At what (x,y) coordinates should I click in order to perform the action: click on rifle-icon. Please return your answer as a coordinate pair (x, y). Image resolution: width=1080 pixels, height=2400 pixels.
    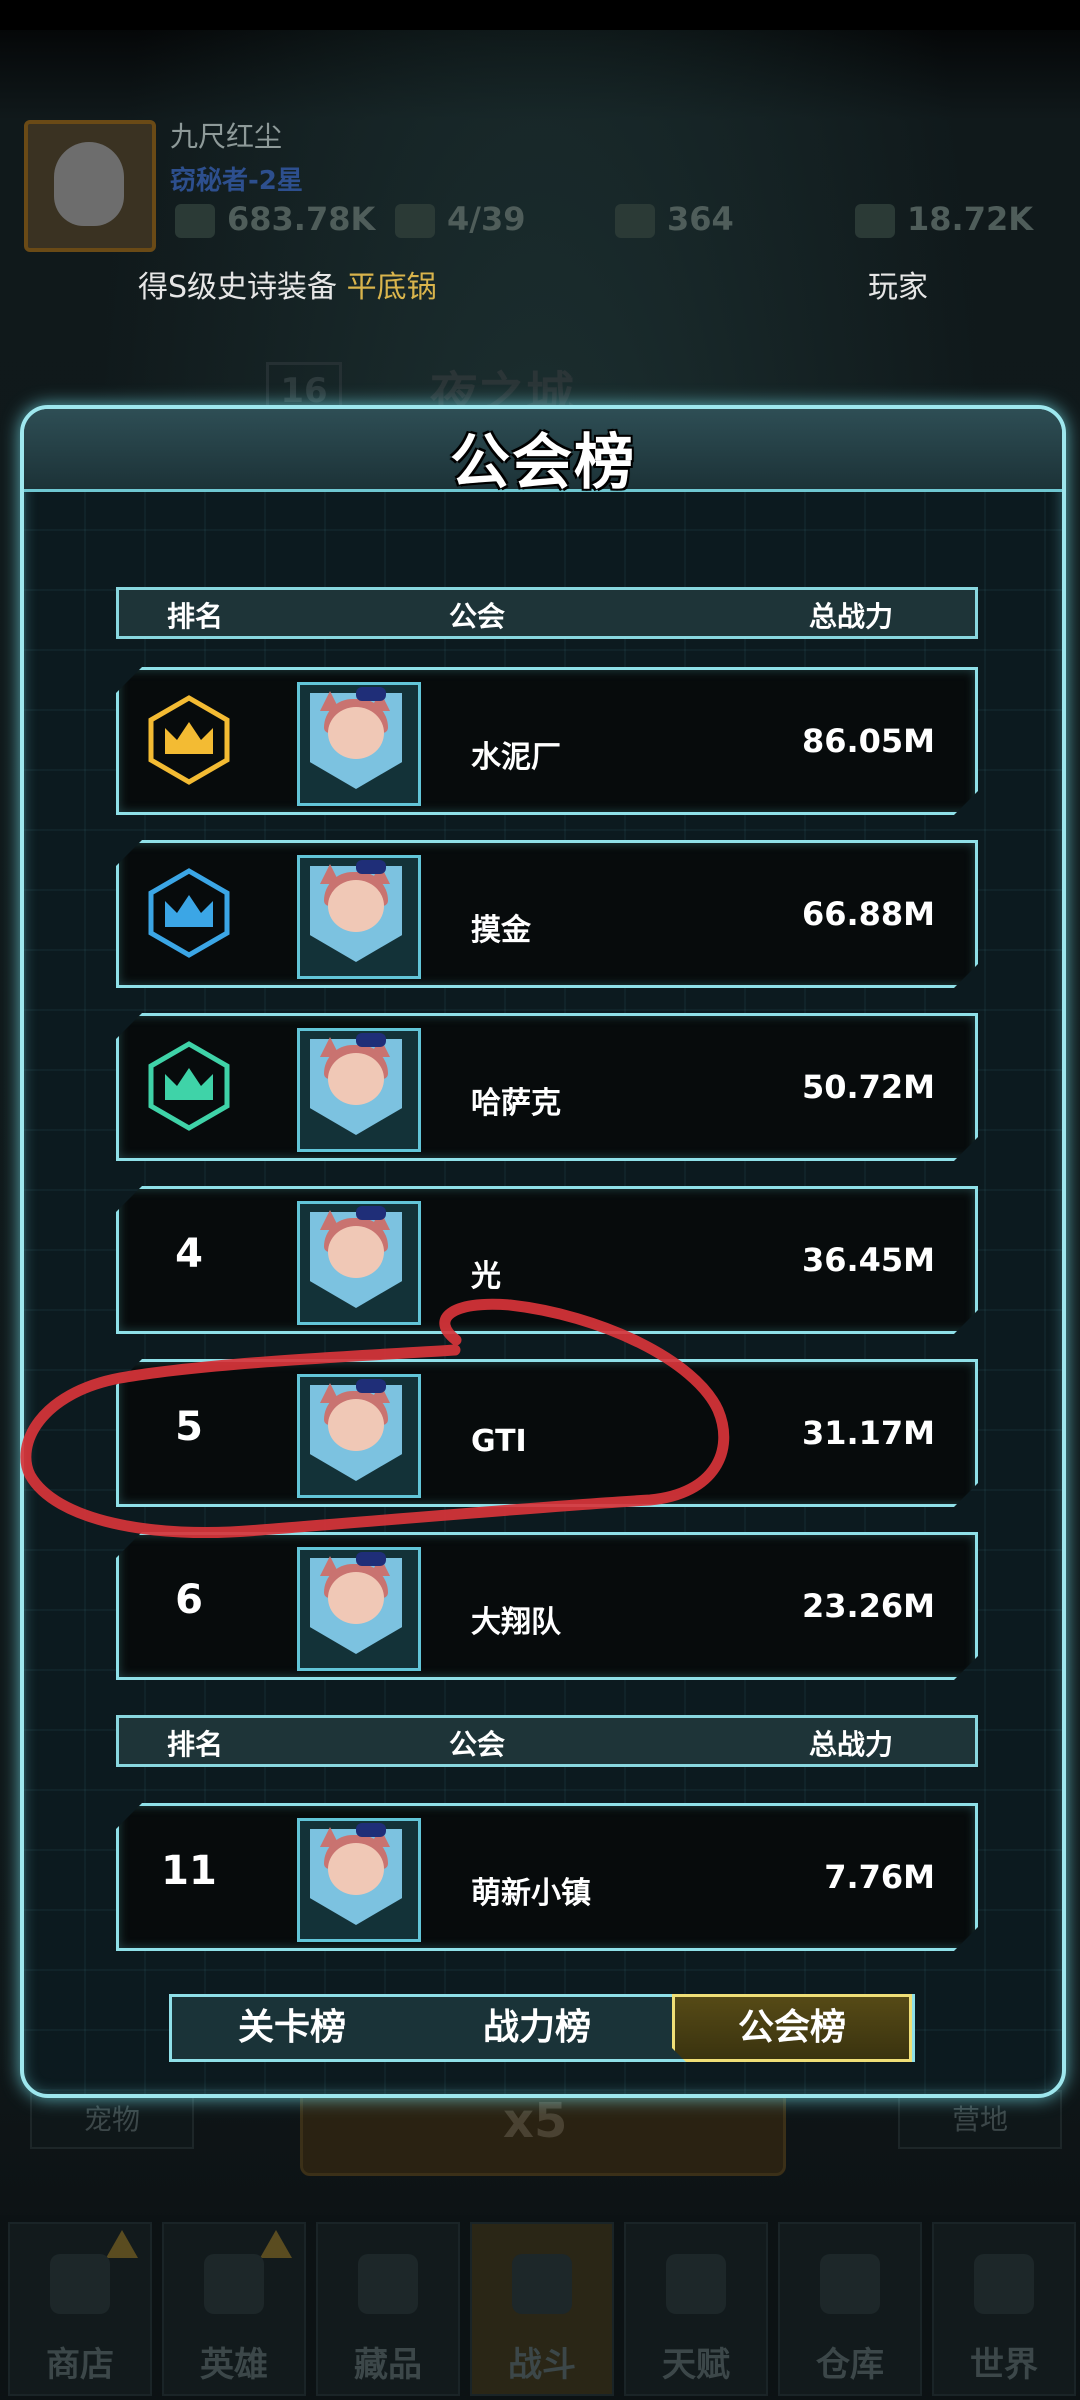
    Looking at the image, I should click on (542, 2284).